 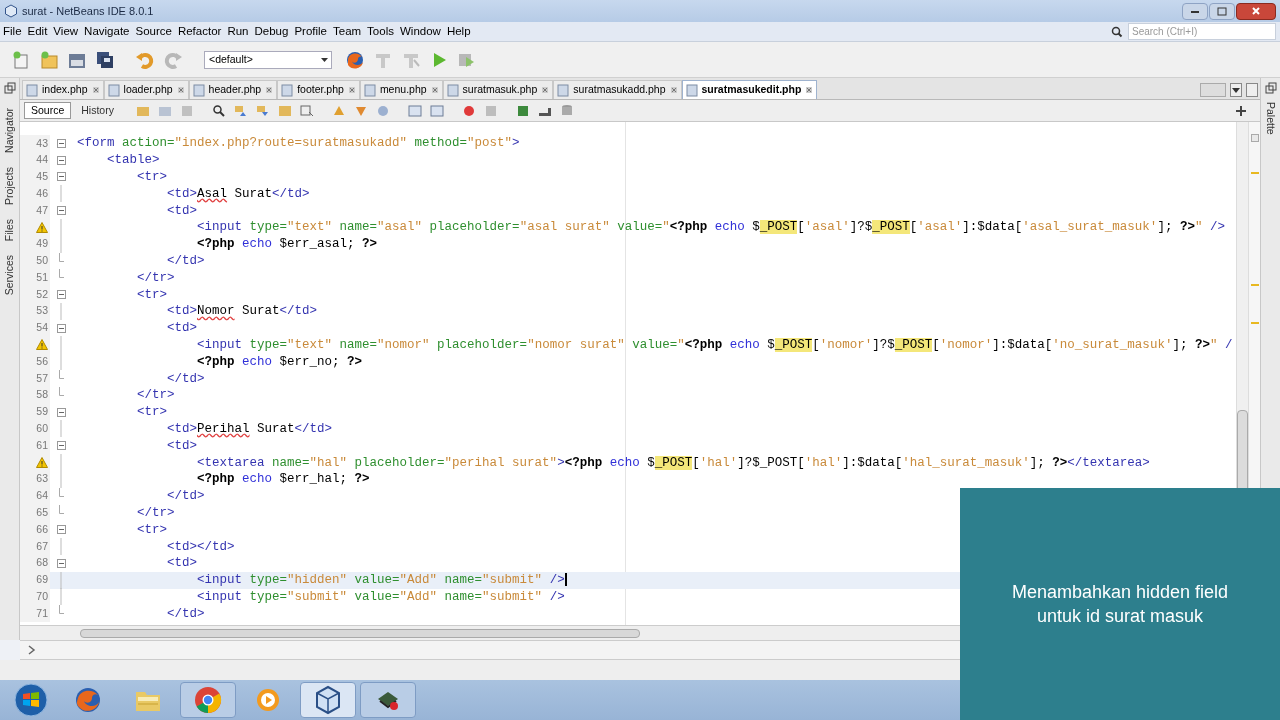 I want to click on chrome-circle-icon, so click(x=208, y=700).